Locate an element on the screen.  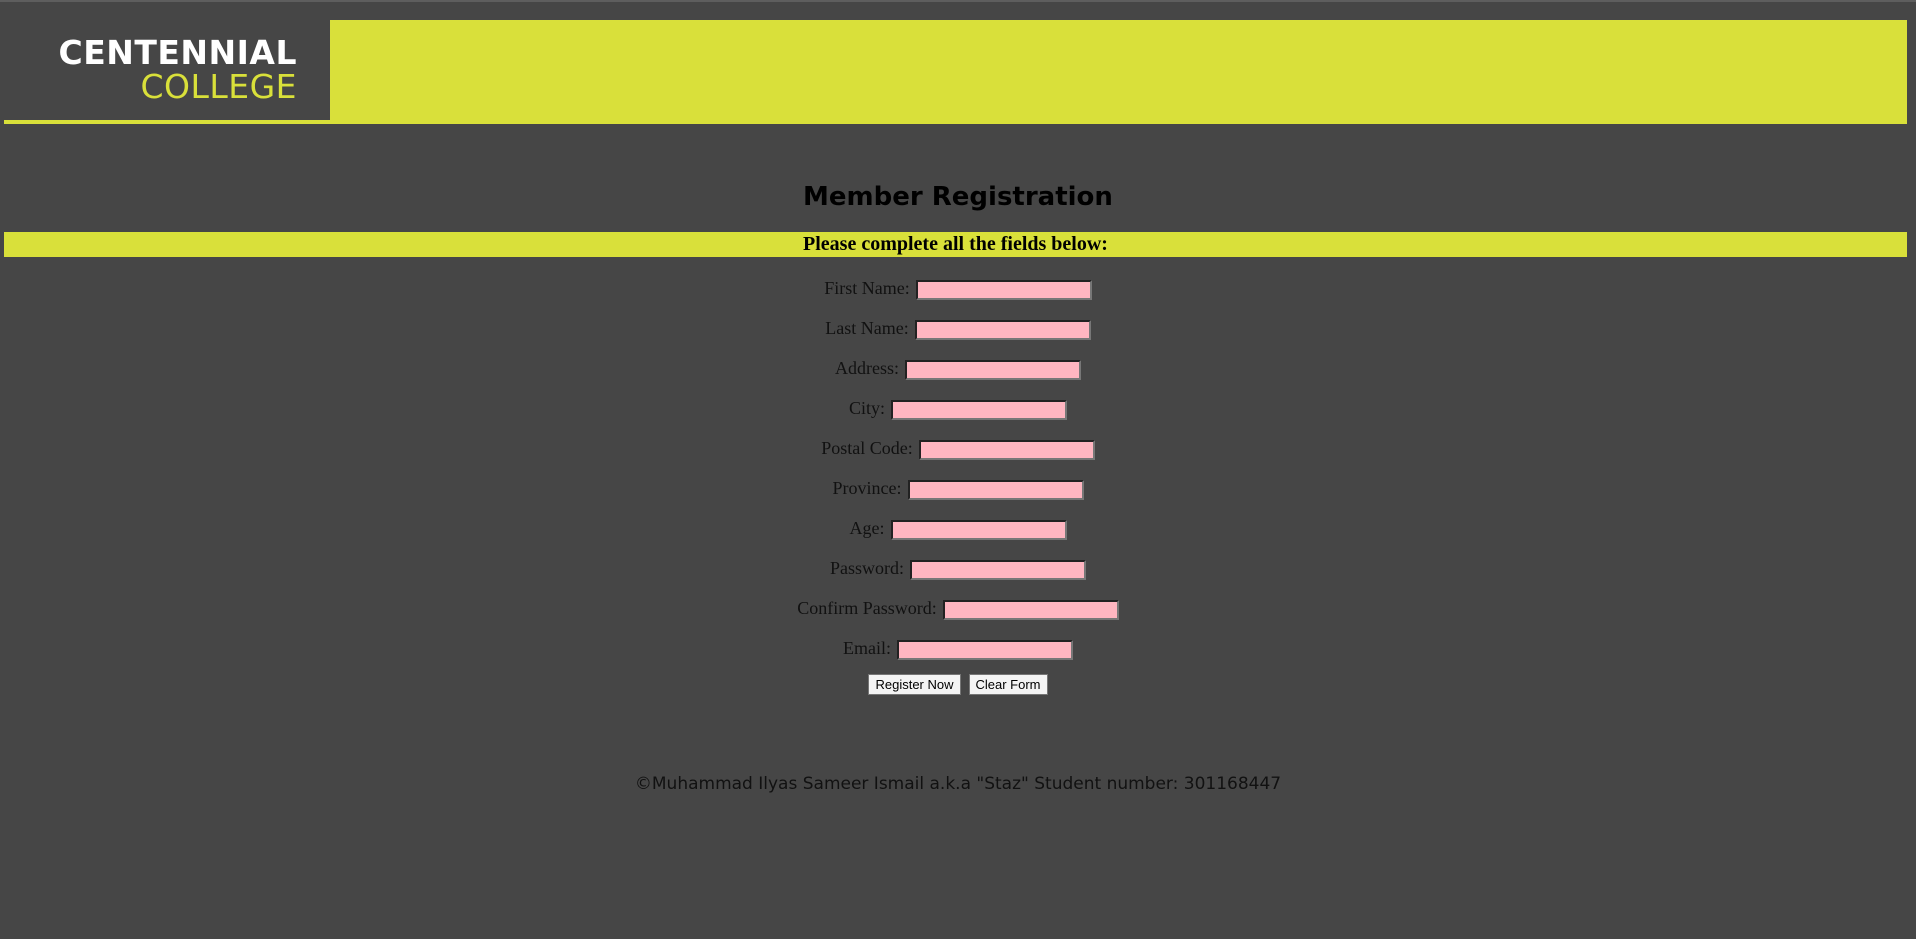
last-name-input is located at coordinates (1002, 330).